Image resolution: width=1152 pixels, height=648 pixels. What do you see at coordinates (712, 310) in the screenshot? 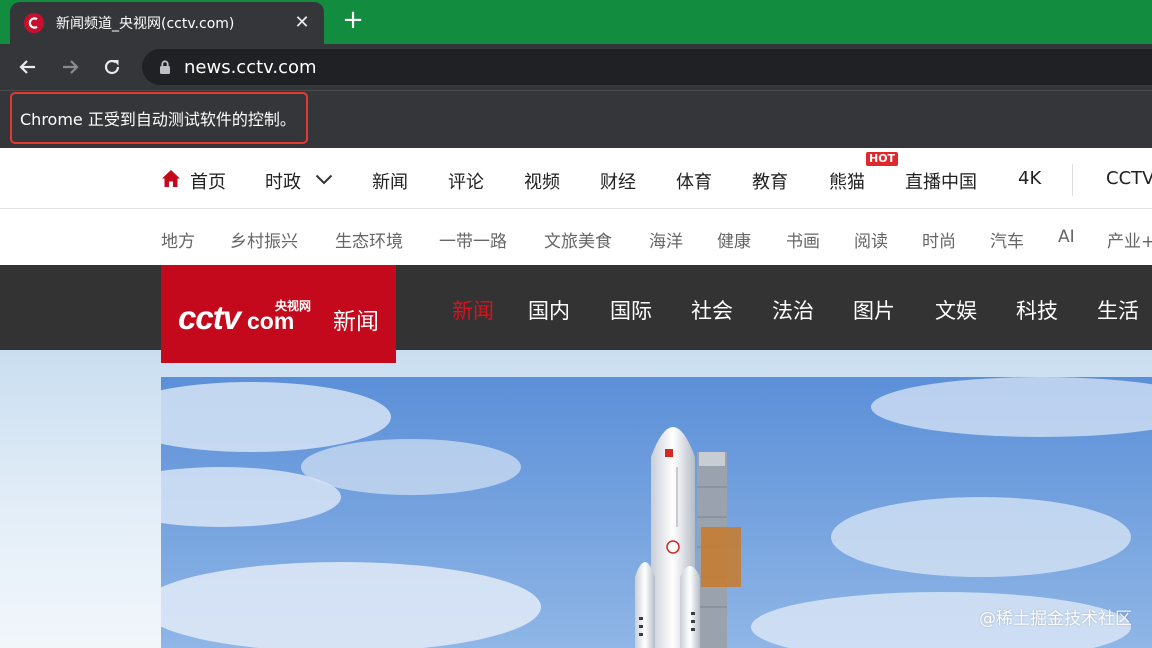
I see `channel-item-society: 社会` at bounding box center [712, 310].